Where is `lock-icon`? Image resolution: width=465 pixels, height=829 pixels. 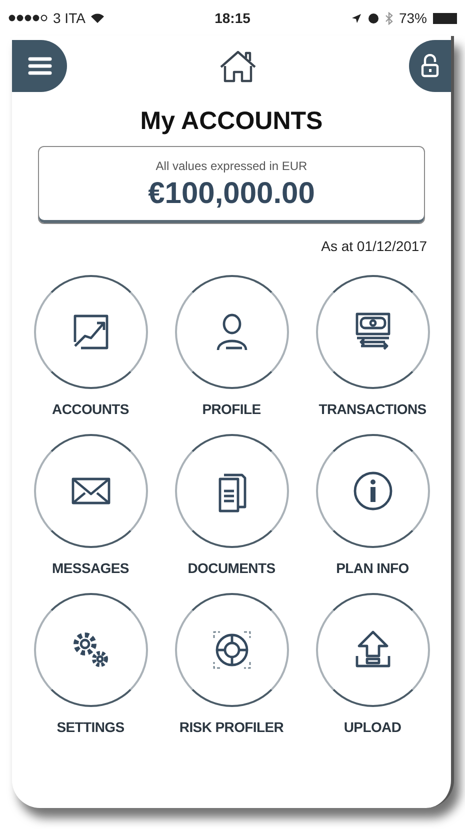
lock-icon is located at coordinates (430, 66).